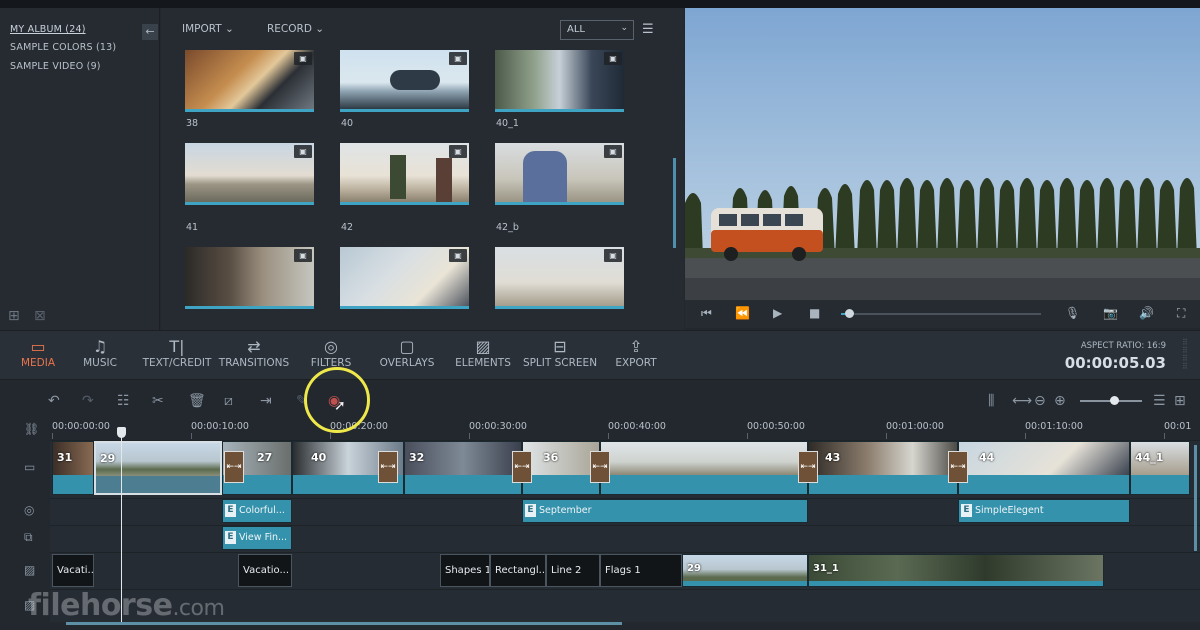 The height and width of the screenshot is (630, 1200). What do you see at coordinates (776, 426) in the screenshot?
I see `ruler-label: 00:00:50:00` at bounding box center [776, 426].